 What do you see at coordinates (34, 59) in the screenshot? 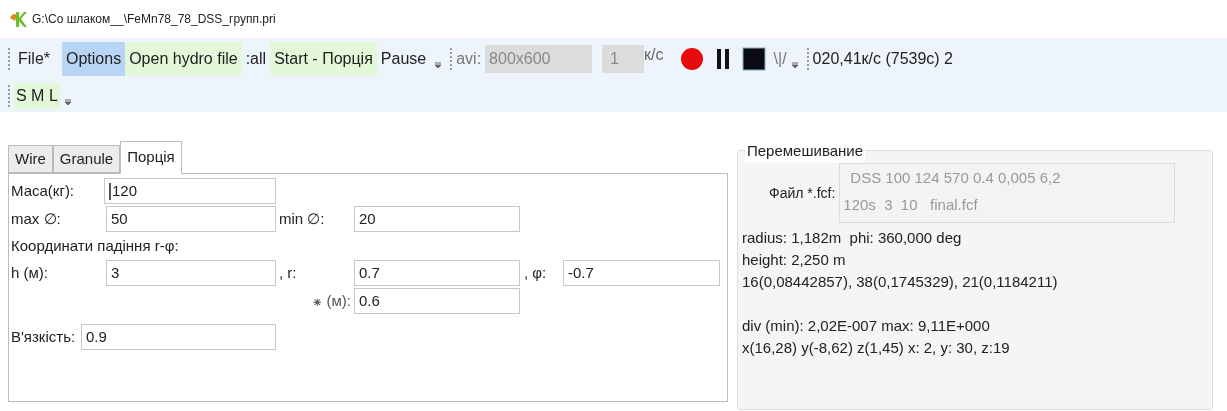
I see `toolbar-button: File*` at bounding box center [34, 59].